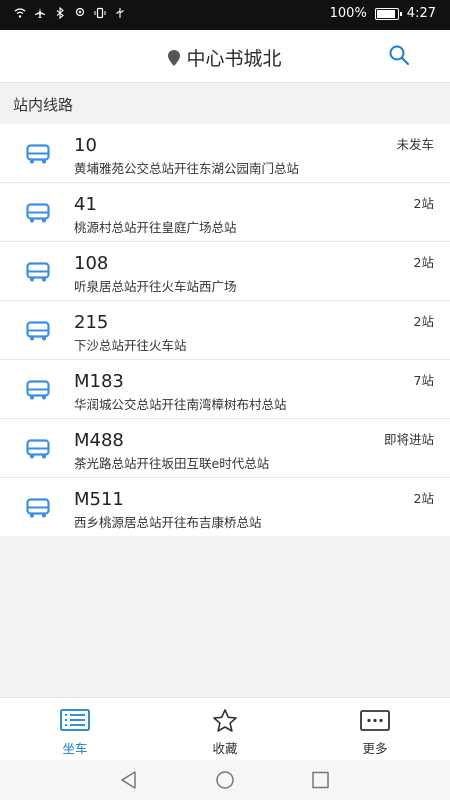 This screenshot has height=800, width=450. What do you see at coordinates (70, 13) in the screenshot?
I see `status-icons-left` at bounding box center [70, 13].